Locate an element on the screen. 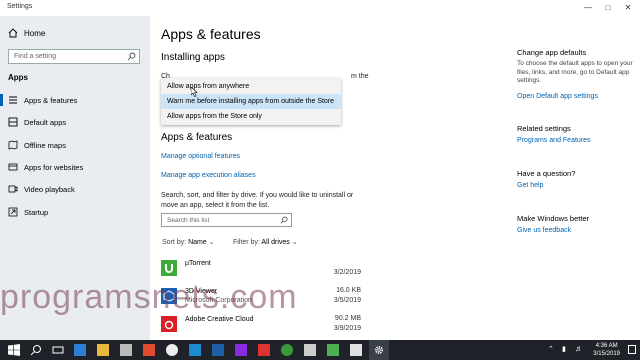 This screenshot has width=640, height=360. sidebar-item-startup: Startup is located at coordinates (75, 212).